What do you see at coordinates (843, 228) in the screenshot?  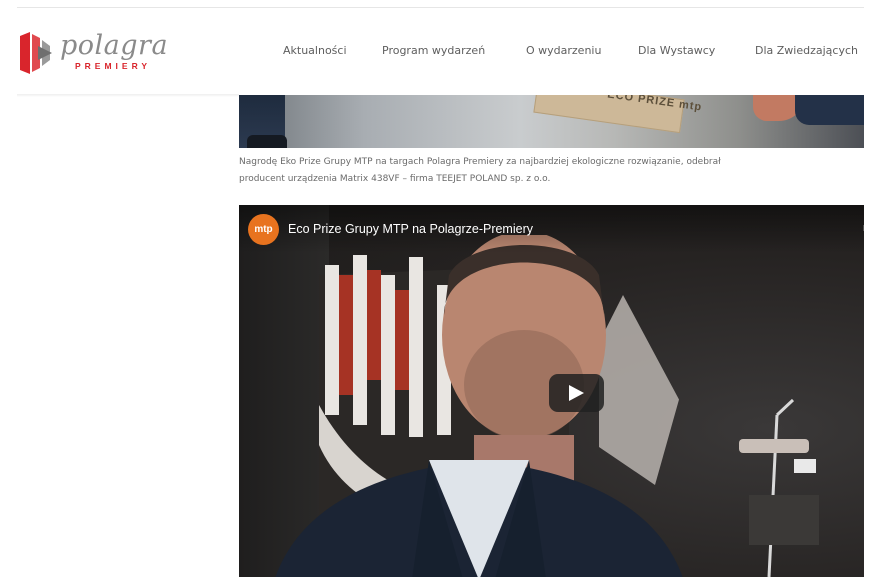 I see `watermark-line-1: mtp` at bounding box center [843, 228].